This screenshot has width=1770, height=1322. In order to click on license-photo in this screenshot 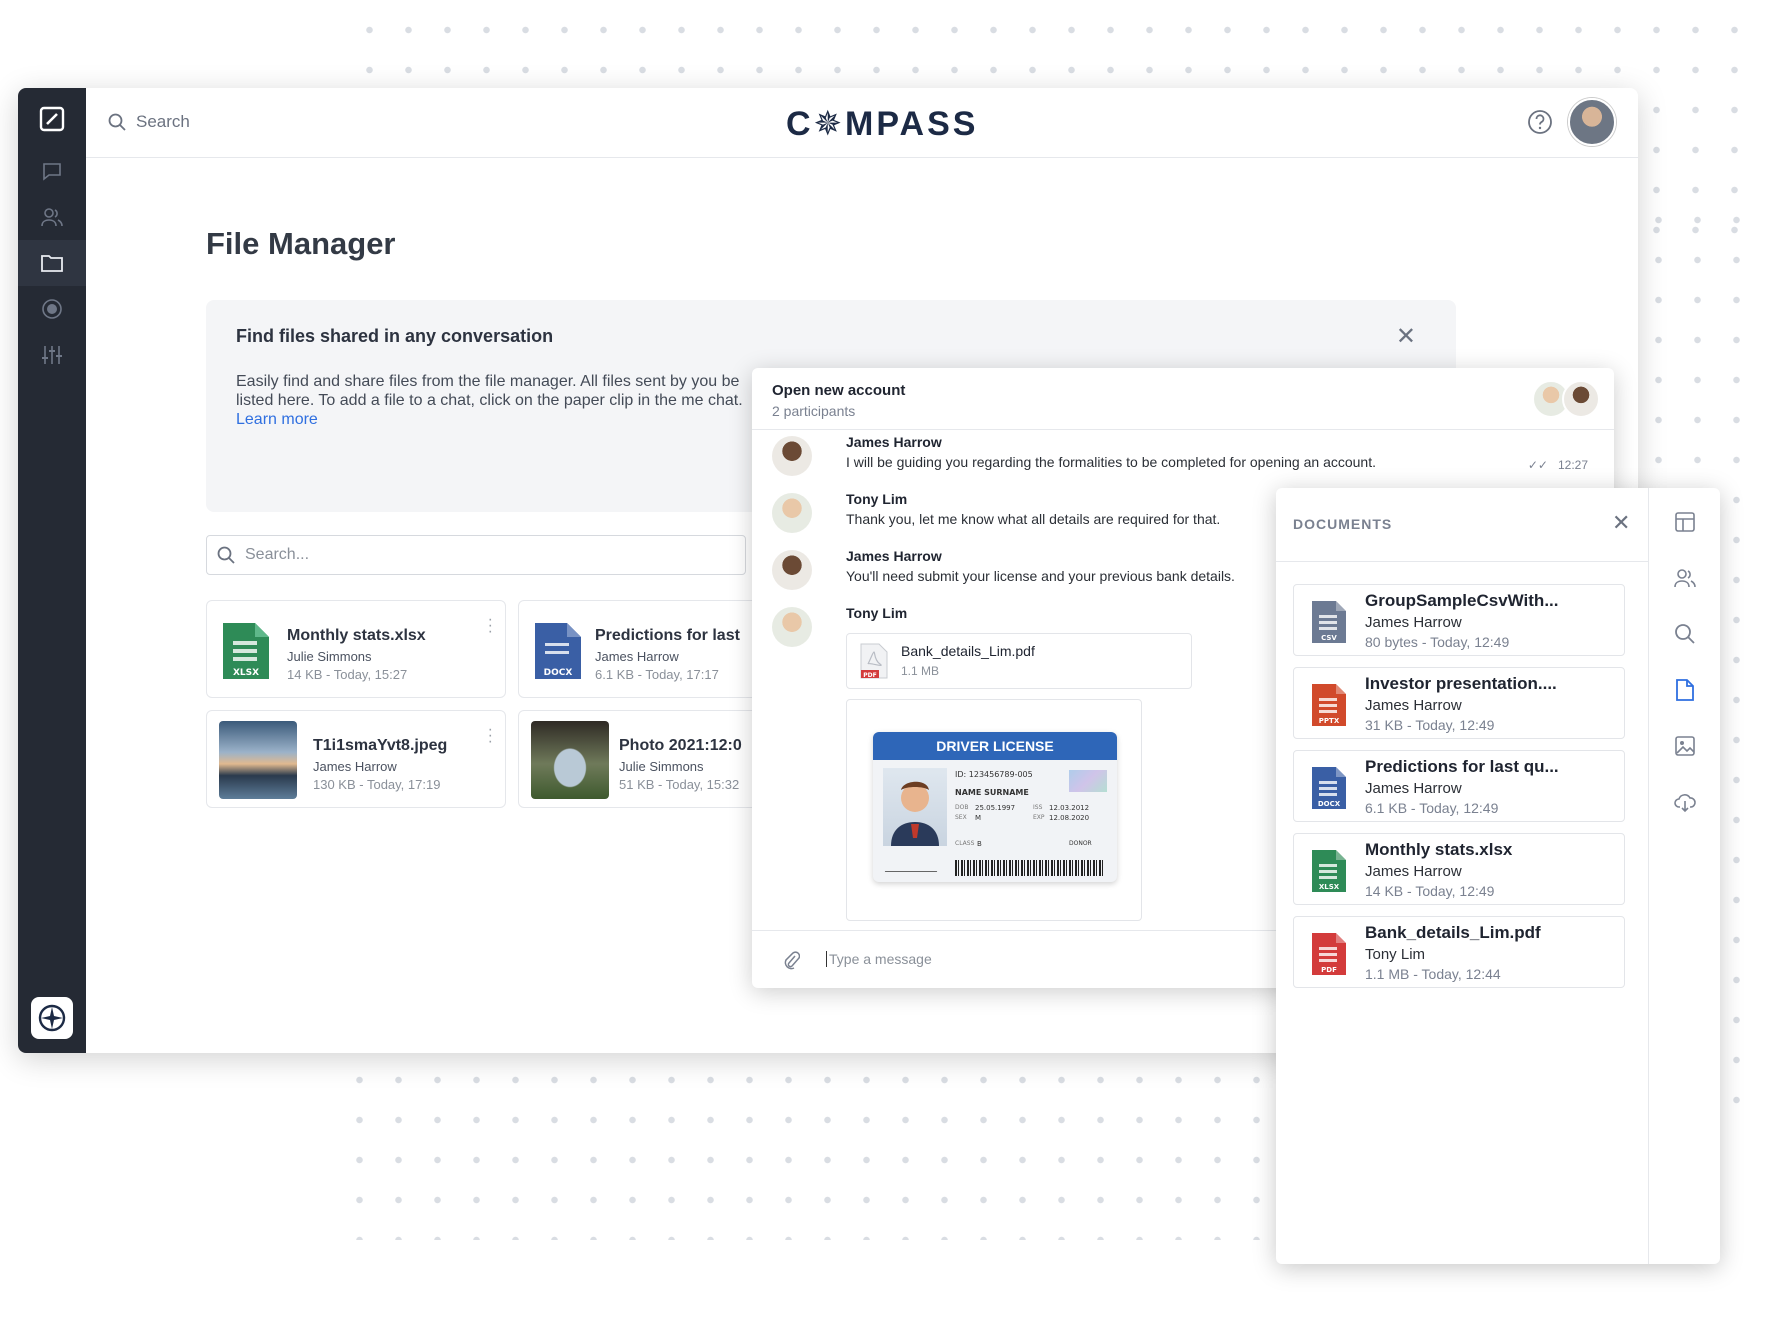, I will do `click(915, 807)`.